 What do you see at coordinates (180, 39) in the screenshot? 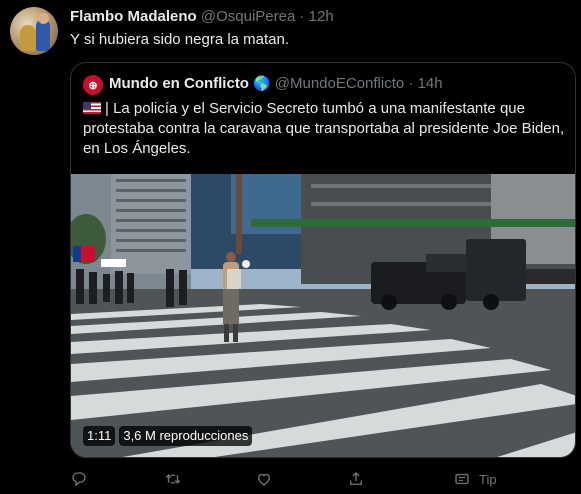
I see `tweet-text: Y si hubiera sido negra la matan.` at bounding box center [180, 39].